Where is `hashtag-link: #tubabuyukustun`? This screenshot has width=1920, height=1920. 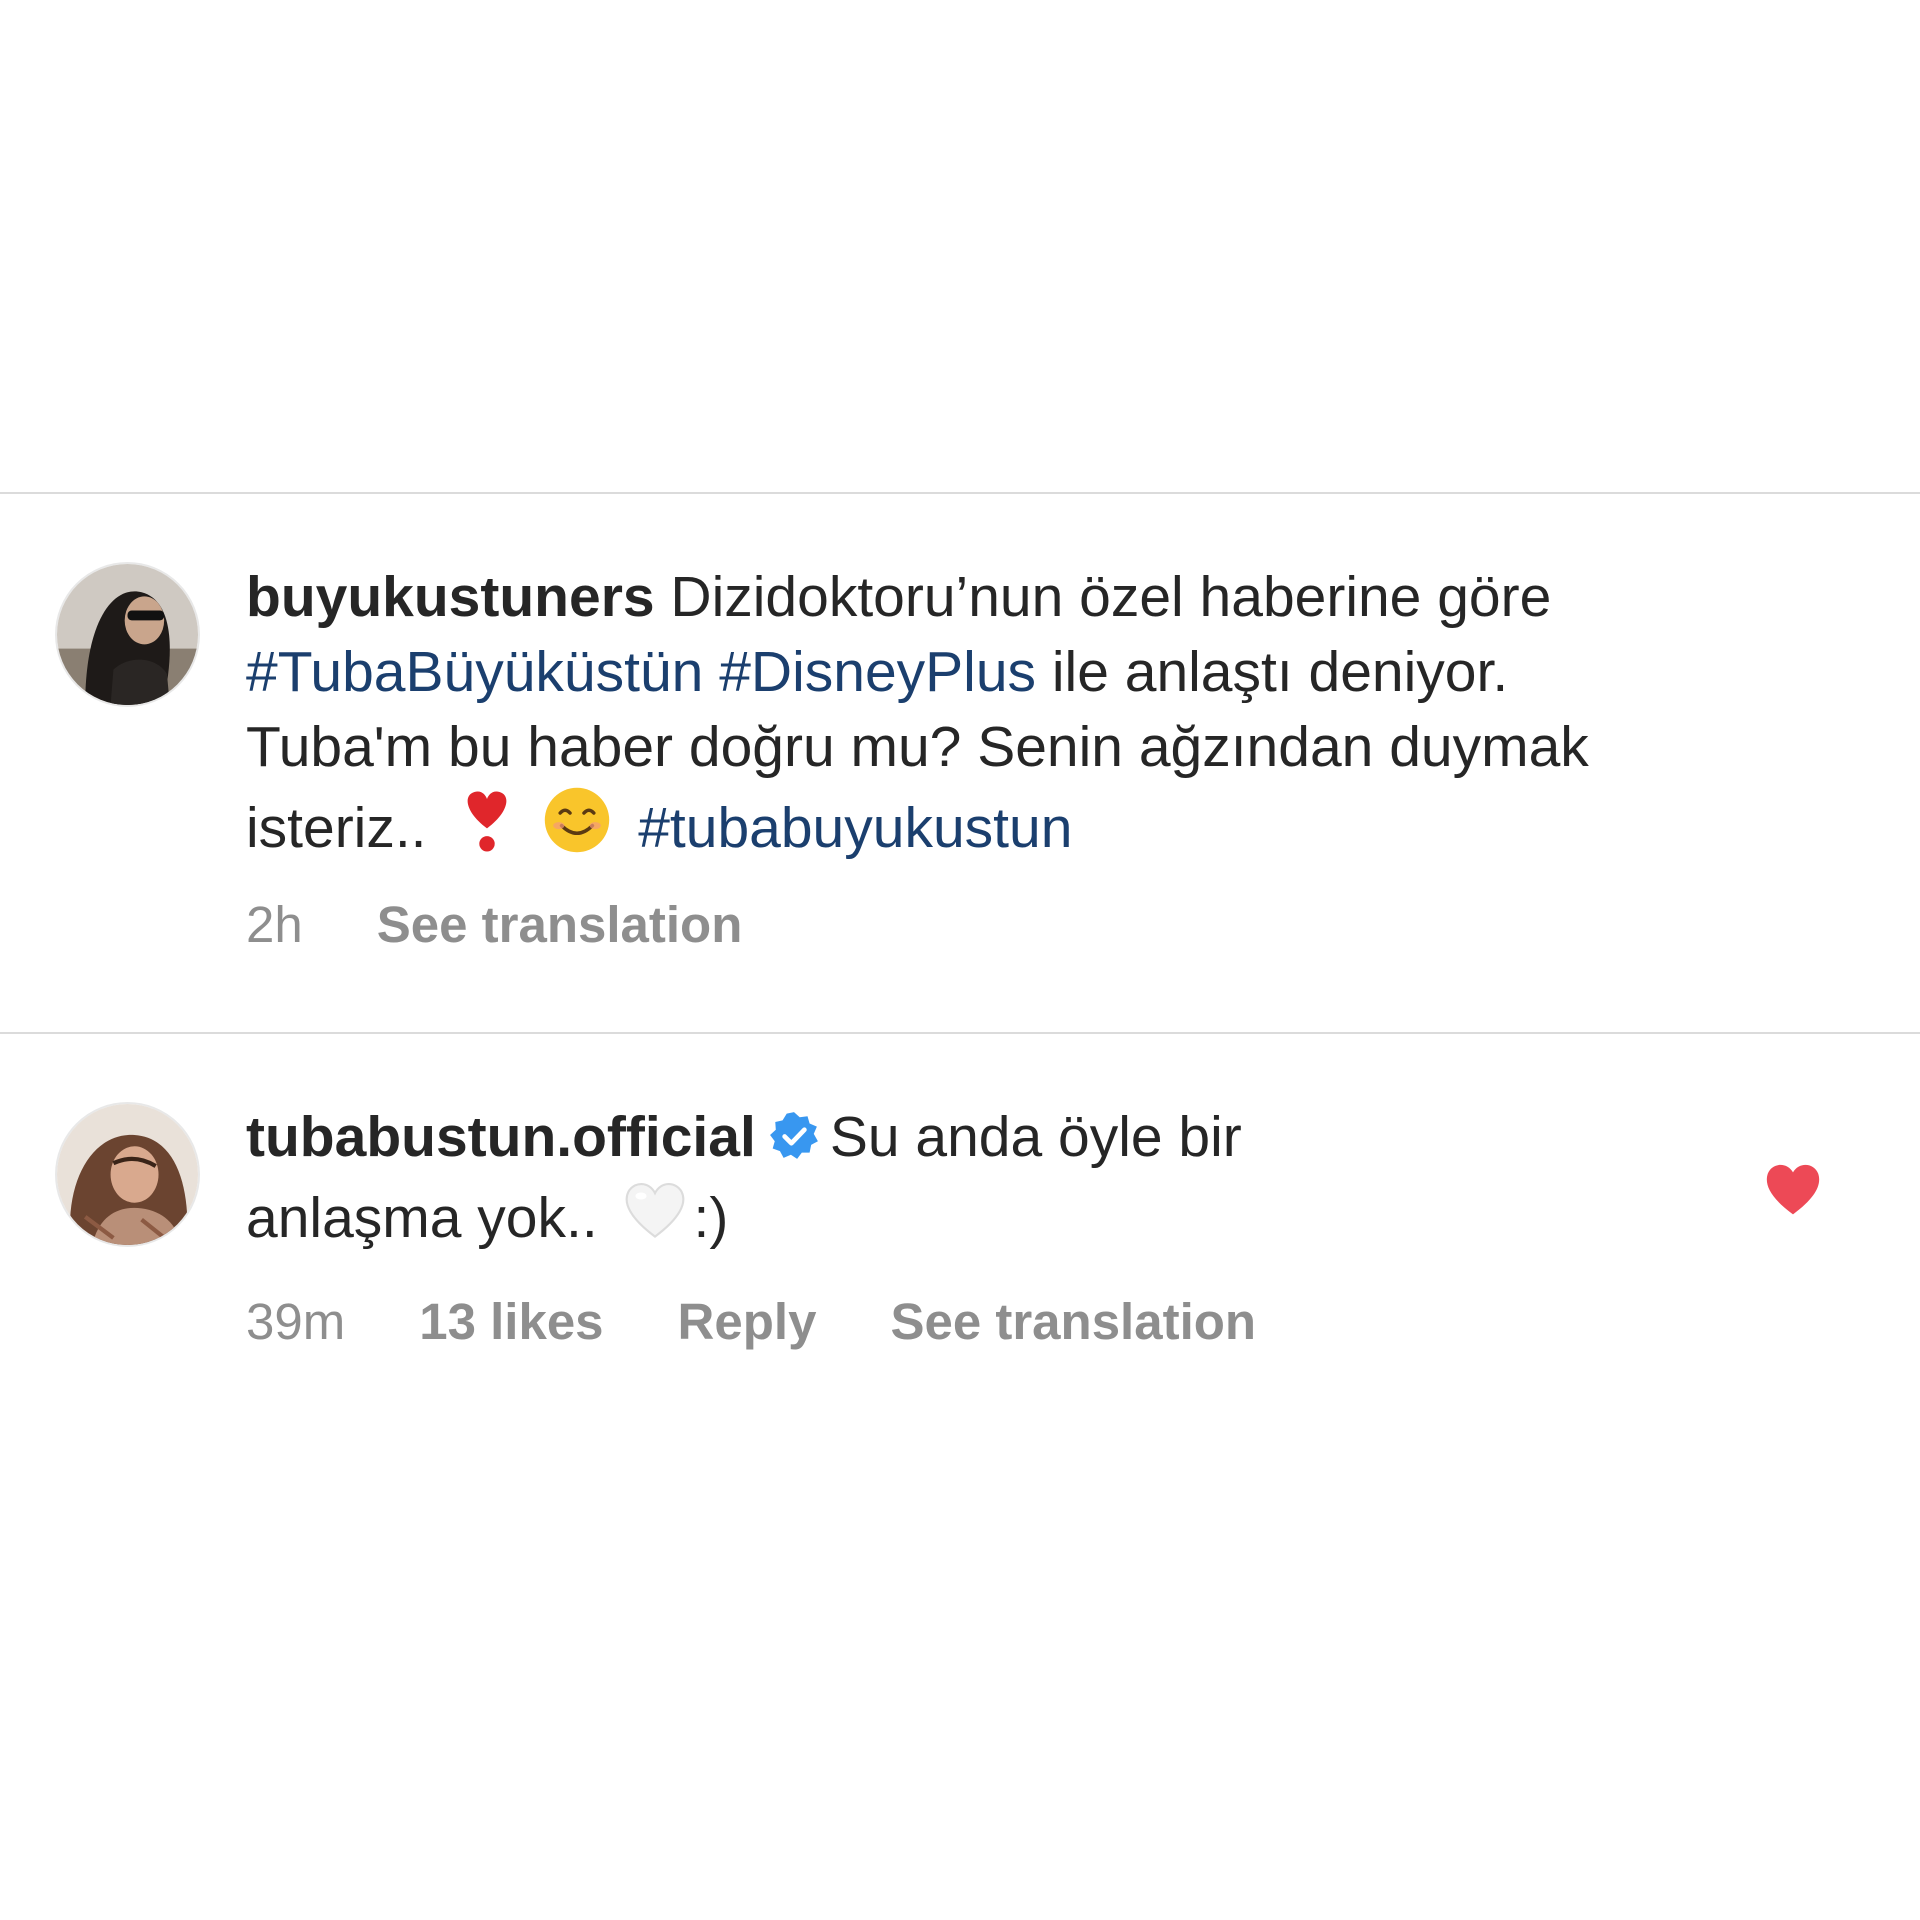
hashtag-link: #tubabuyukustun is located at coordinates (855, 828).